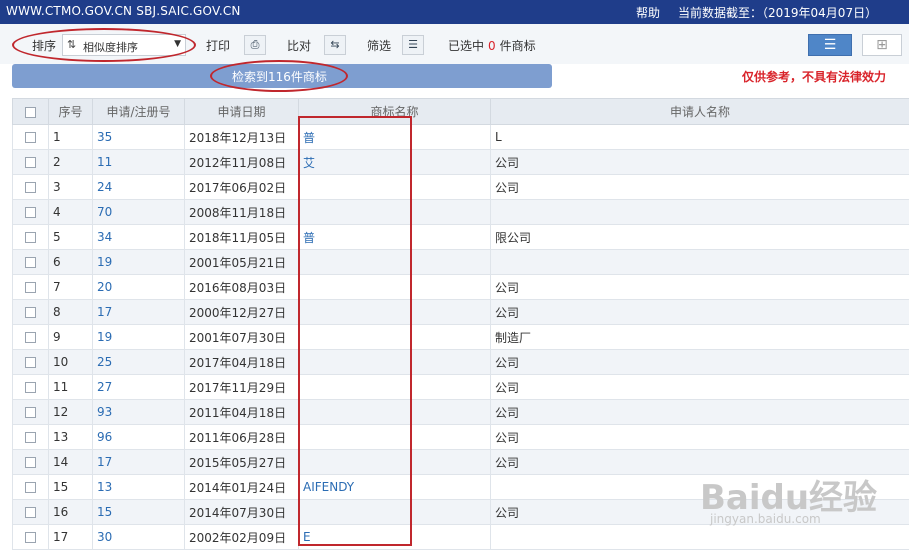 Image resolution: width=909 pixels, height=551 pixels. I want to click on row-regno: 70, so click(138, 212).